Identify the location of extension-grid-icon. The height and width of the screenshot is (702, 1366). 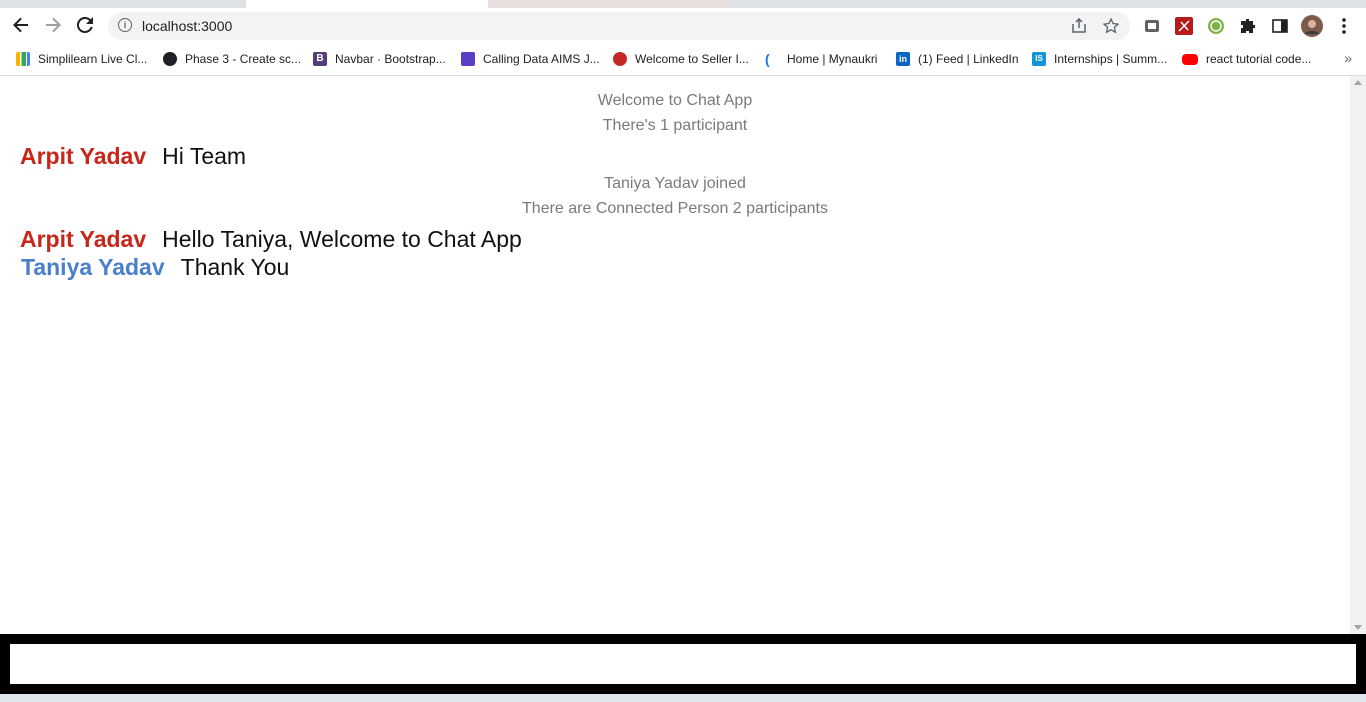
(1152, 26).